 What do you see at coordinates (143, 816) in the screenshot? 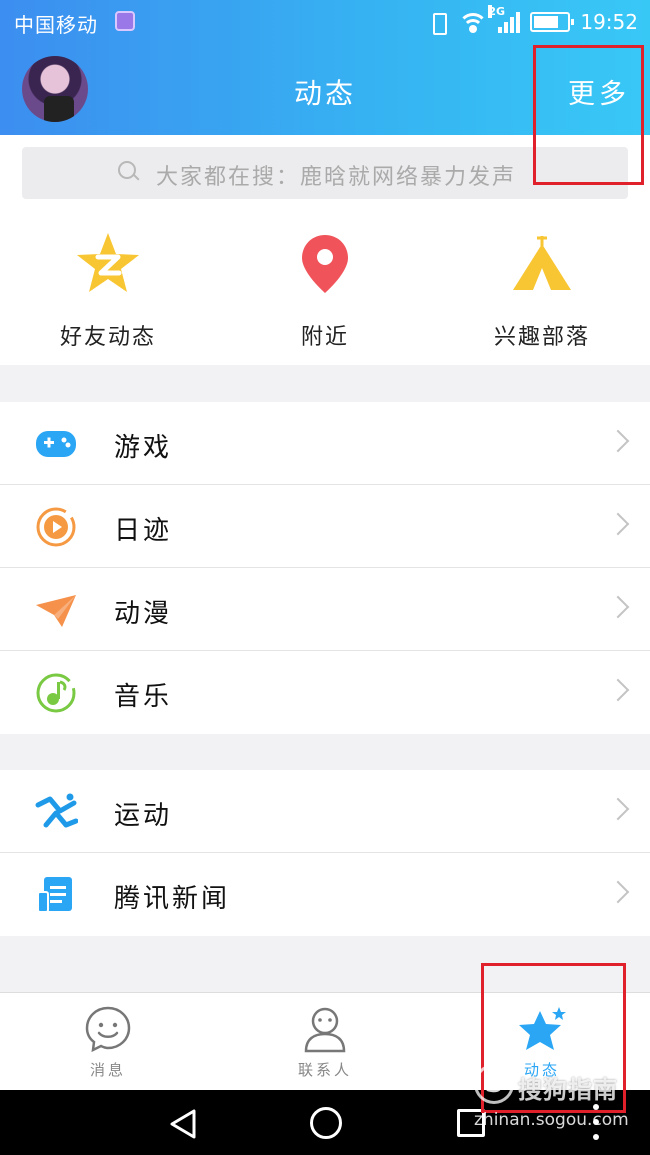
I see `menu-item-label: 运动` at bounding box center [143, 816].